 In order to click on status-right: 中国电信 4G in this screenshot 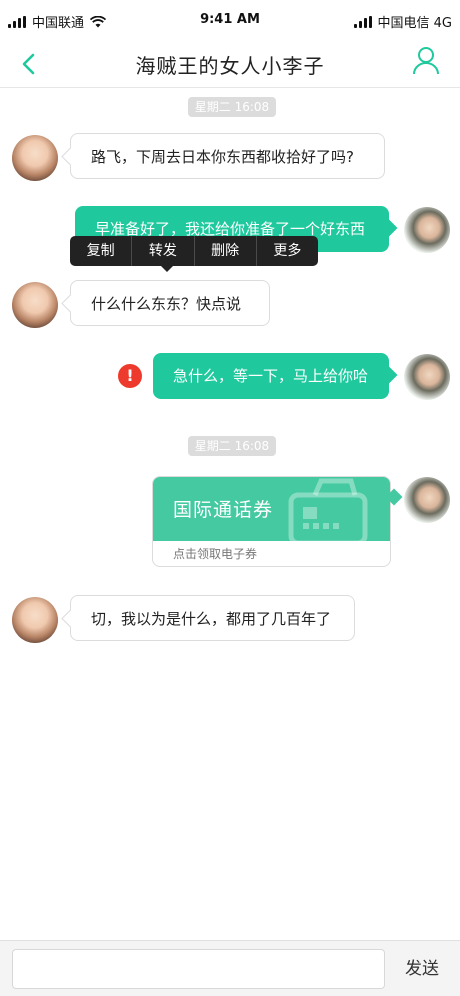, I will do `click(402, 21)`.